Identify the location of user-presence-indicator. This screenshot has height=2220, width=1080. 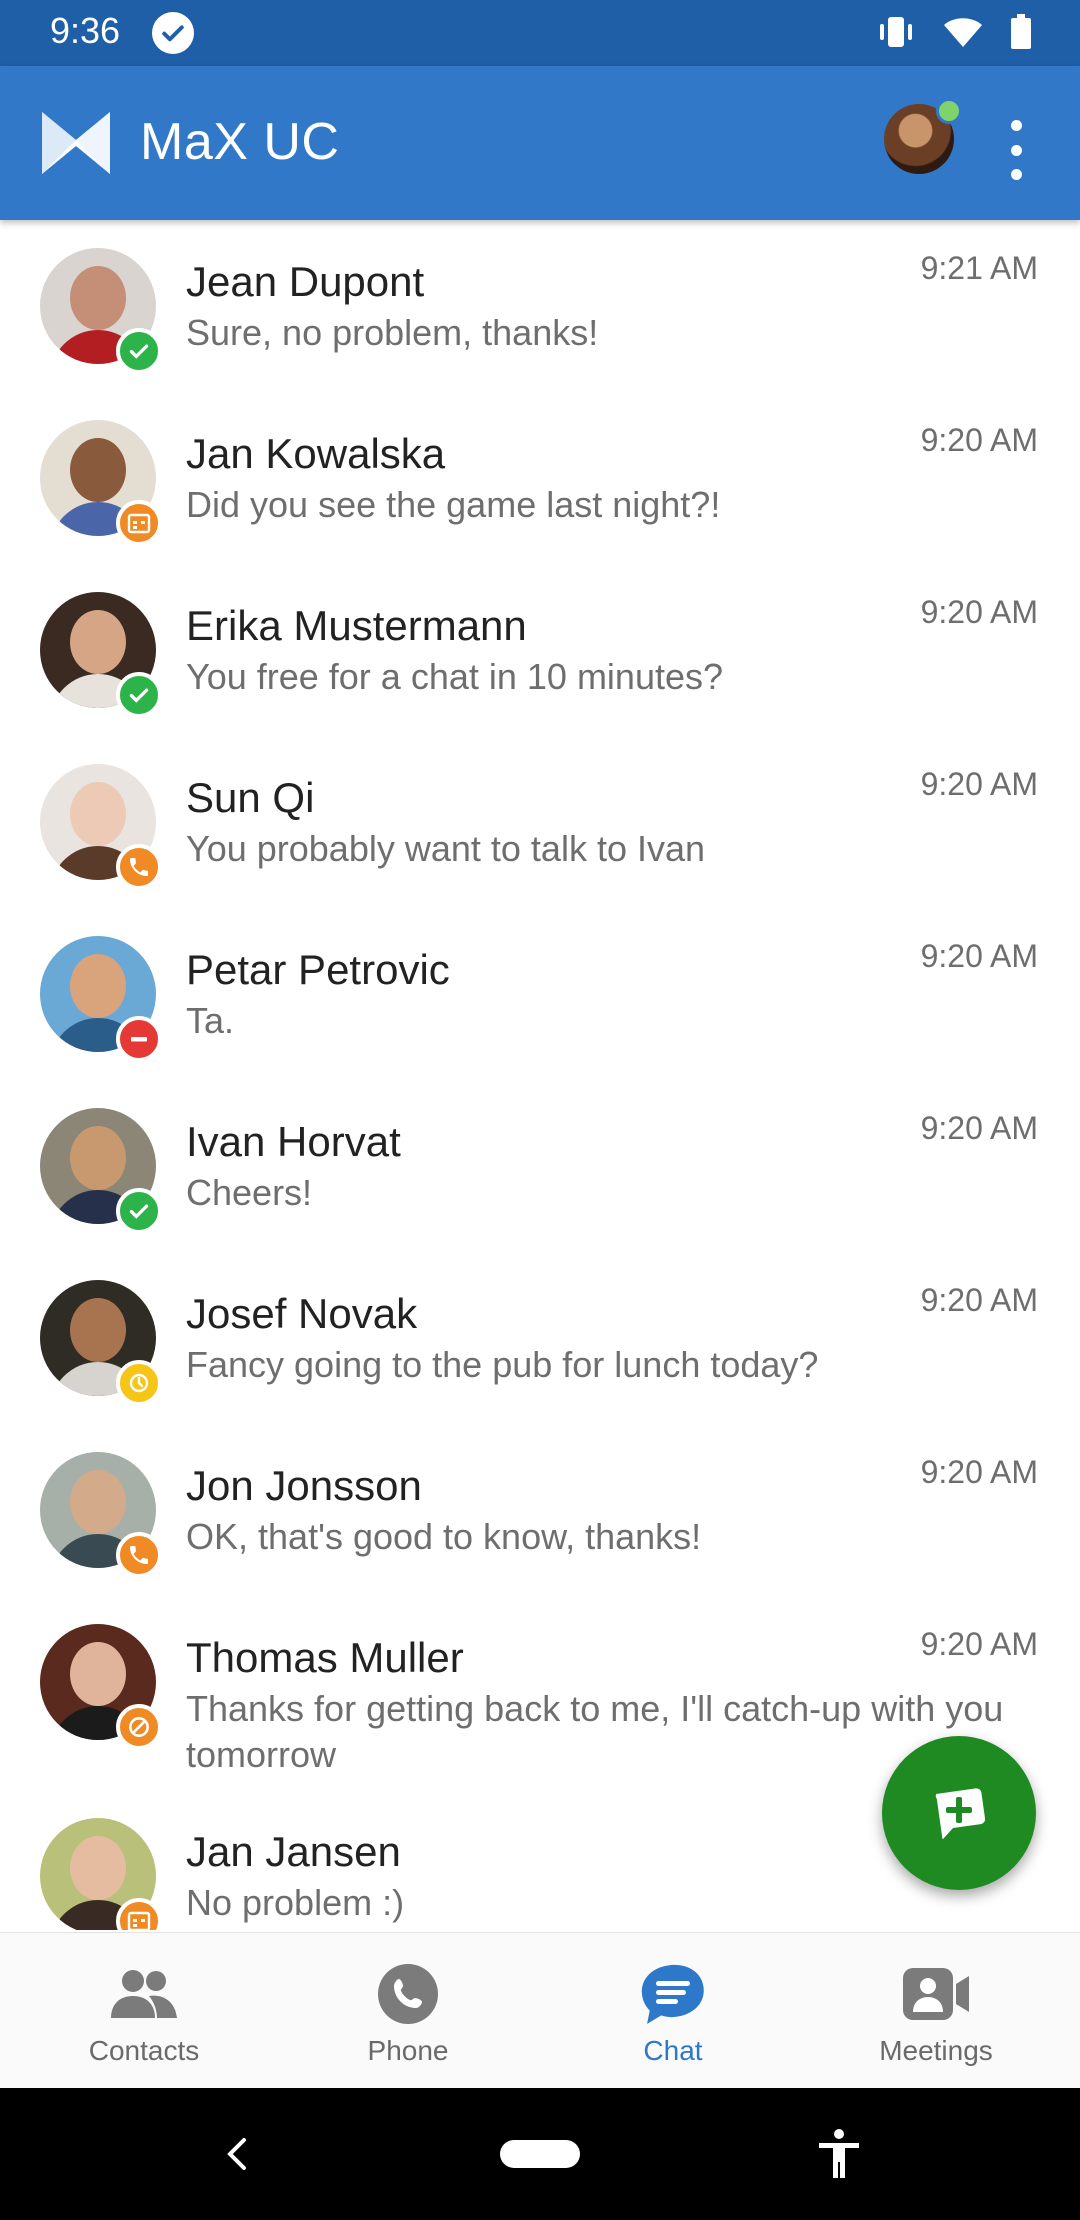
(949, 111).